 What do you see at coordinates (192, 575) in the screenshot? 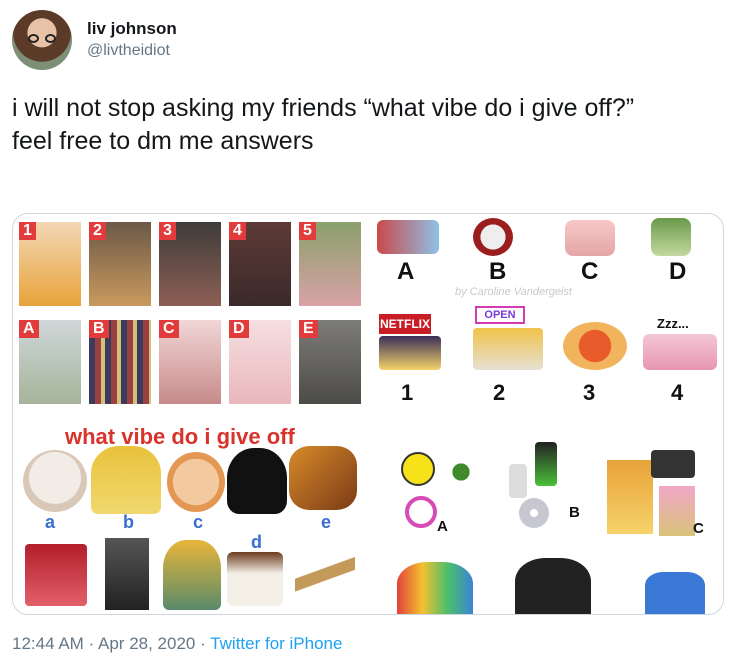
I see `sunflower-chair` at bounding box center [192, 575].